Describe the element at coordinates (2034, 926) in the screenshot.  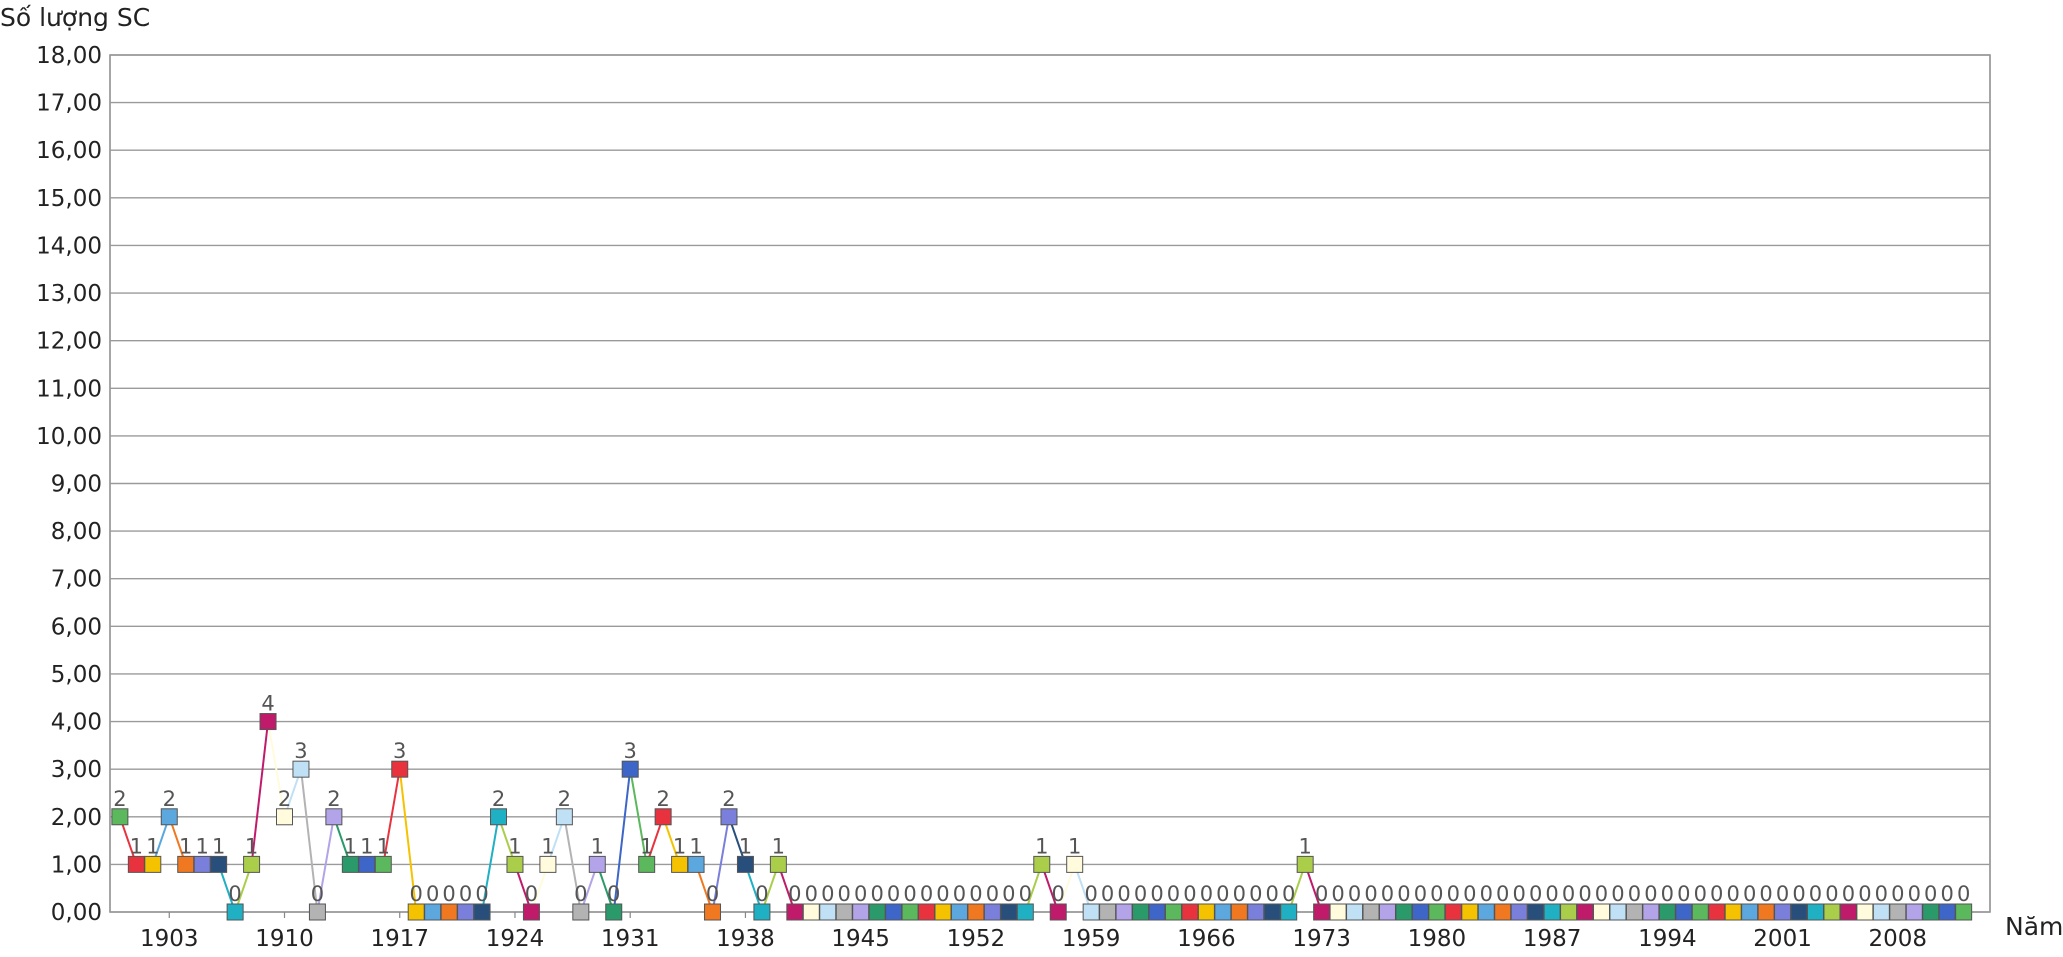
I see `x-axis-title: Năm` at that location.